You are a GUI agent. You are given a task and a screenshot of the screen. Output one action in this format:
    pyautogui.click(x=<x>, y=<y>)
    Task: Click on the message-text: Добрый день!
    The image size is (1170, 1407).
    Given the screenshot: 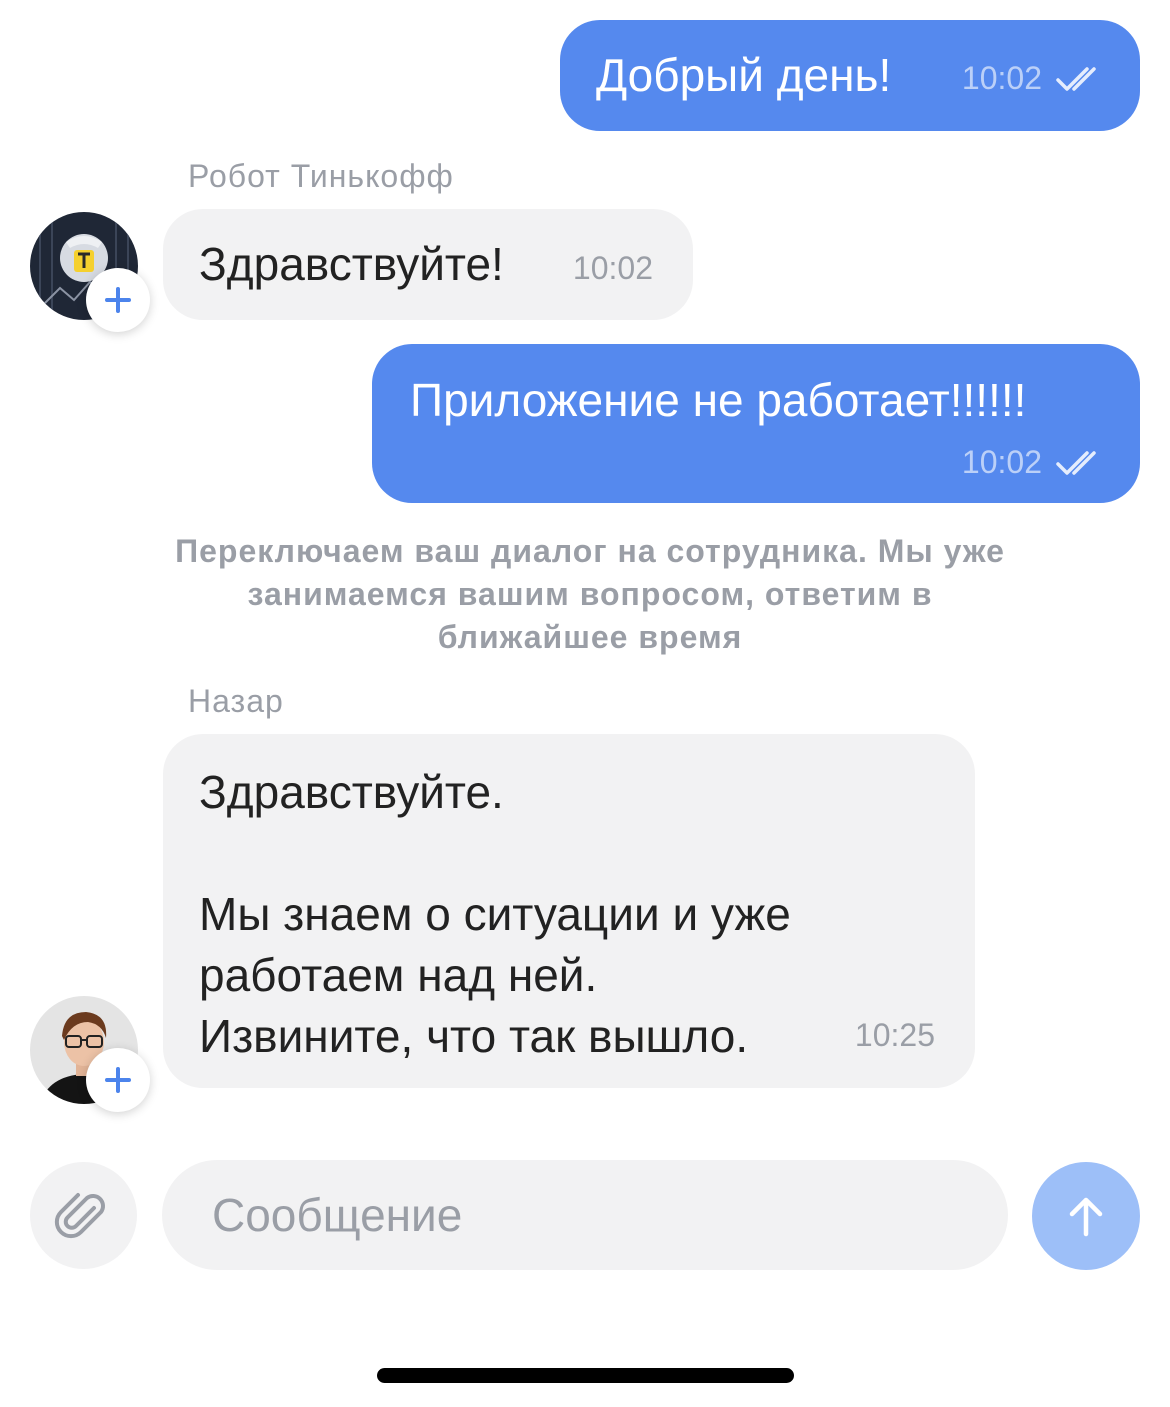 What is the action you would take?
    pyautogui.click(x=744, y=75)
    